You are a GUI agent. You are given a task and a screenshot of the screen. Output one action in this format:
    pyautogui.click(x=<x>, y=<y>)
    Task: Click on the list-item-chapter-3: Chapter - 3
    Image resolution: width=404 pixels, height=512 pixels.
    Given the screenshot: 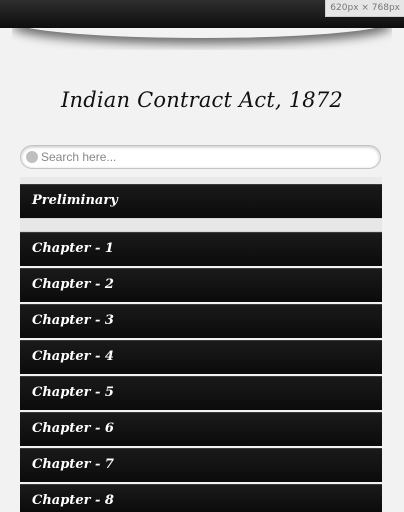 What is the action you would take?
    pyautogui.click(x=201, y=321)
    